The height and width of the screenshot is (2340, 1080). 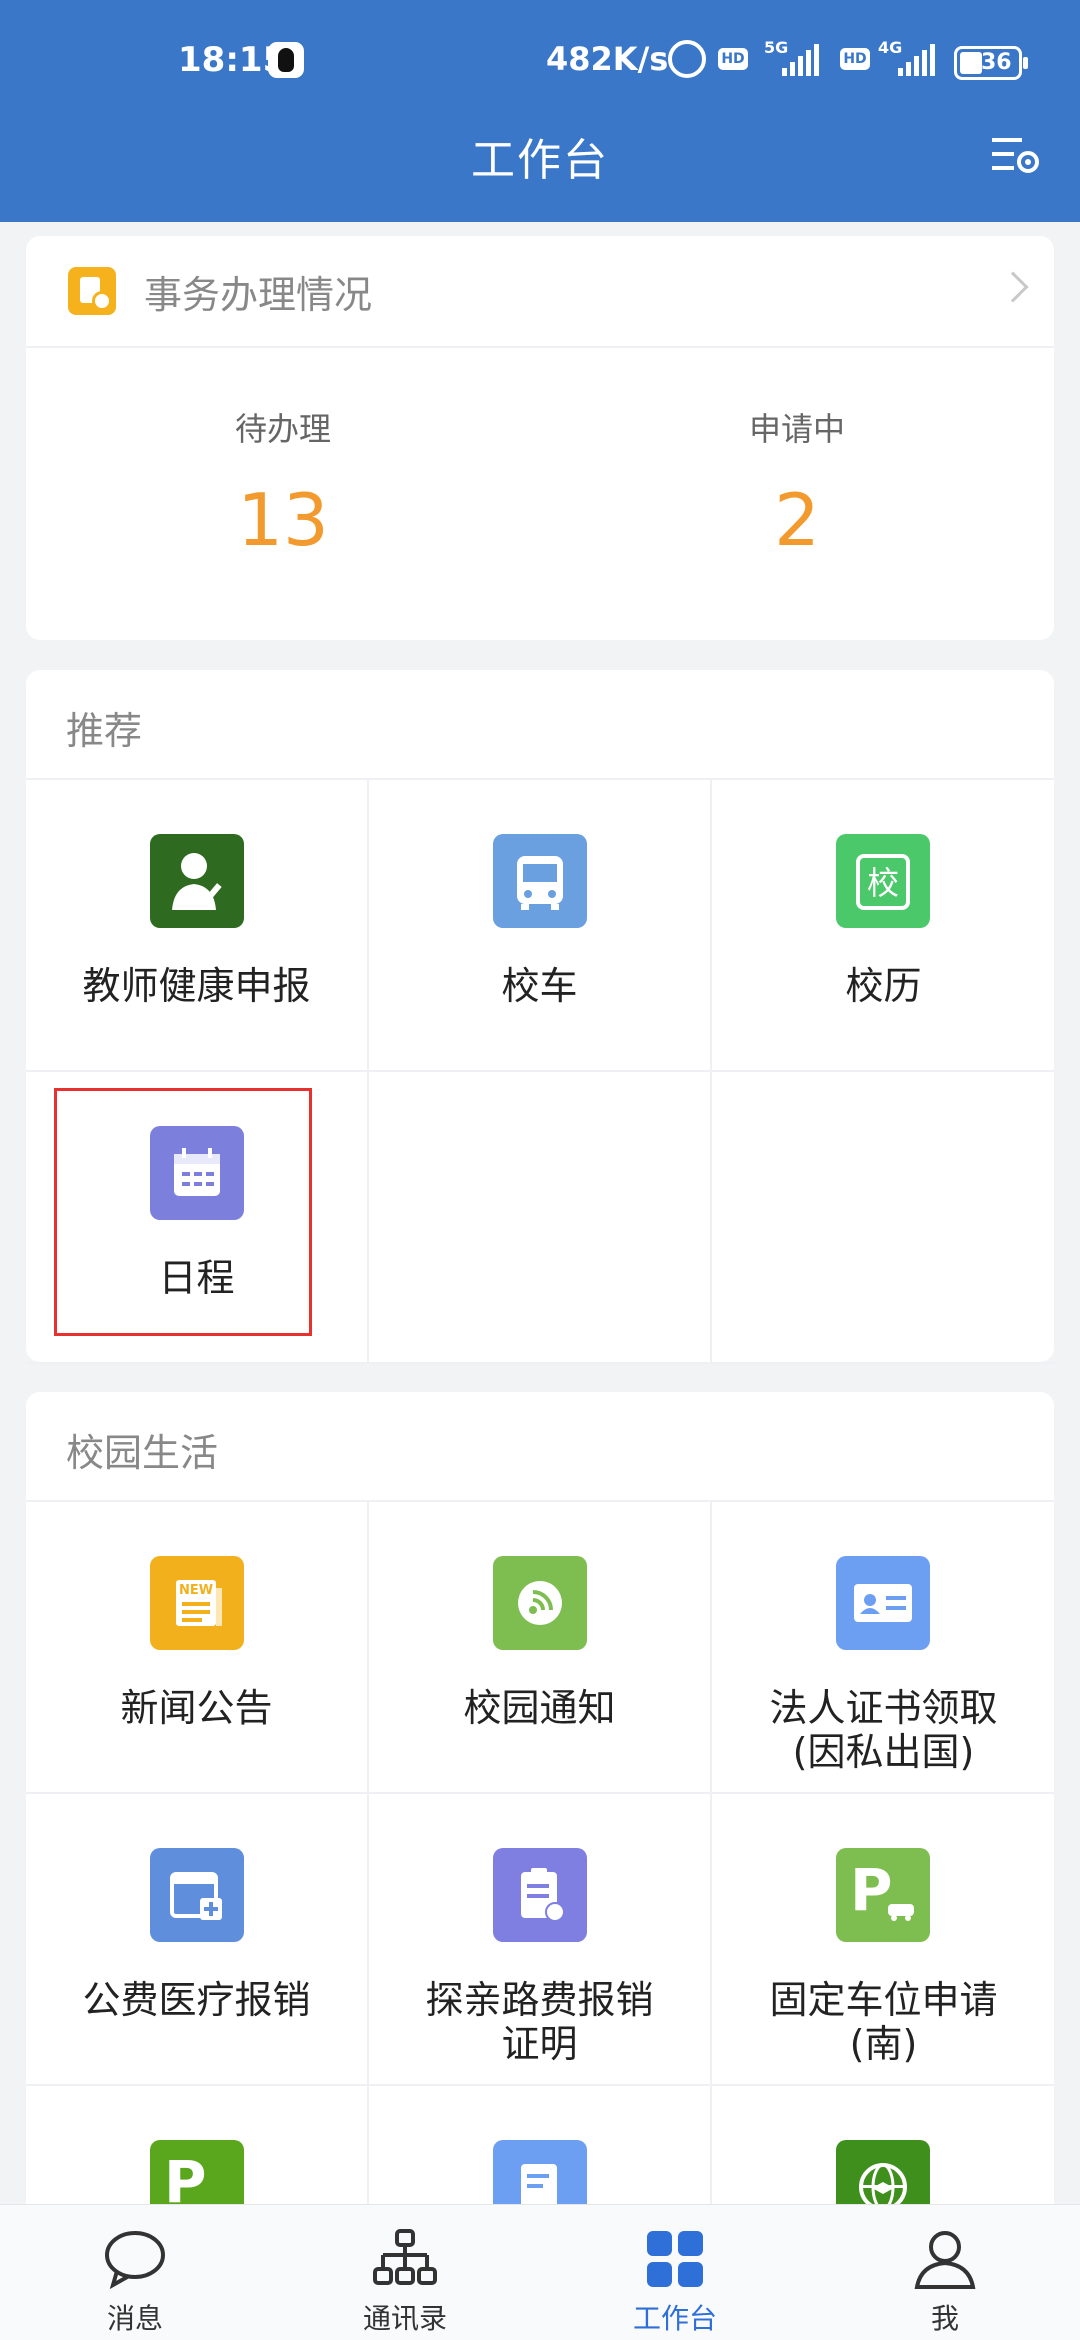 What do you see at coordinates (196, 986) in the screenshot?
I see `app-label: 教师健康申报` at bounding box center [196, 986].